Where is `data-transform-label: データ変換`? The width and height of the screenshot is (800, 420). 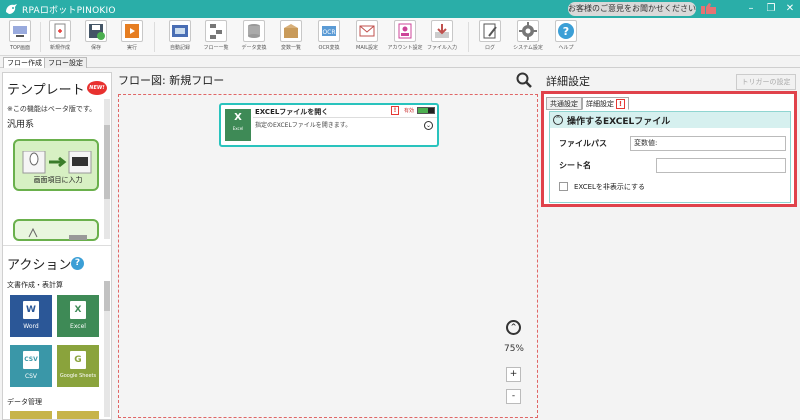 data-transform-label: データ変換 is located at coordinates (254, 48).